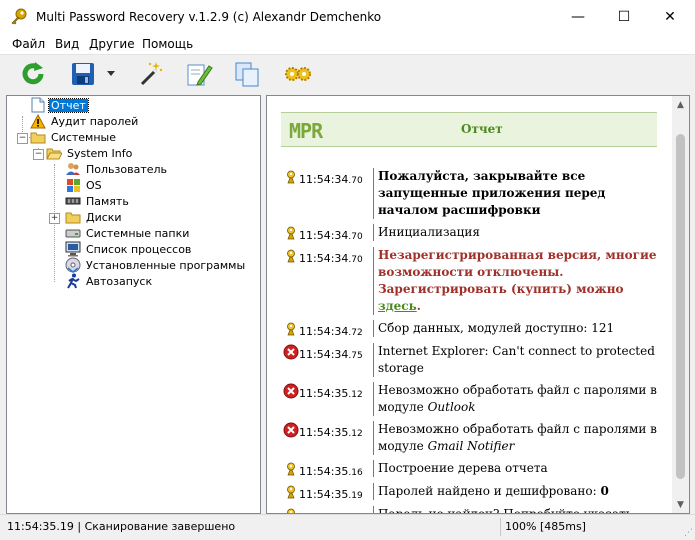 The height and width of the screenshot is (540, 695). What do you see at coordinates (121, 526) in the screenshot?
I see `status-message: 11:54:35.19 | Сканирование завершено` at bounding box center [121, 526].